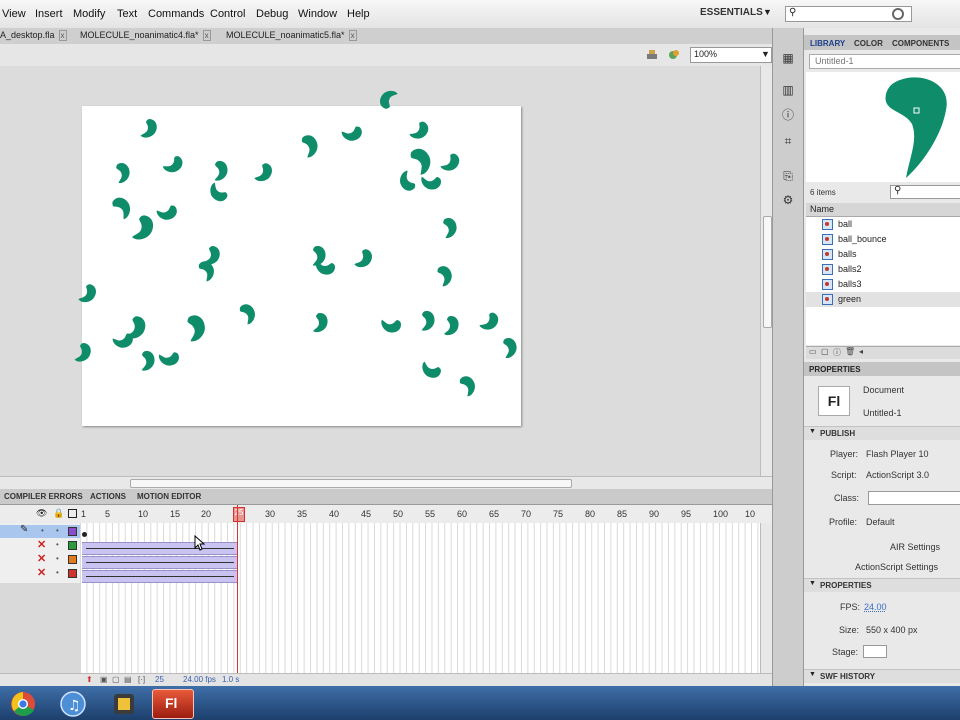  I want to click on swf-history-section: ▼ SWF HISTORY, so click(882, 676).